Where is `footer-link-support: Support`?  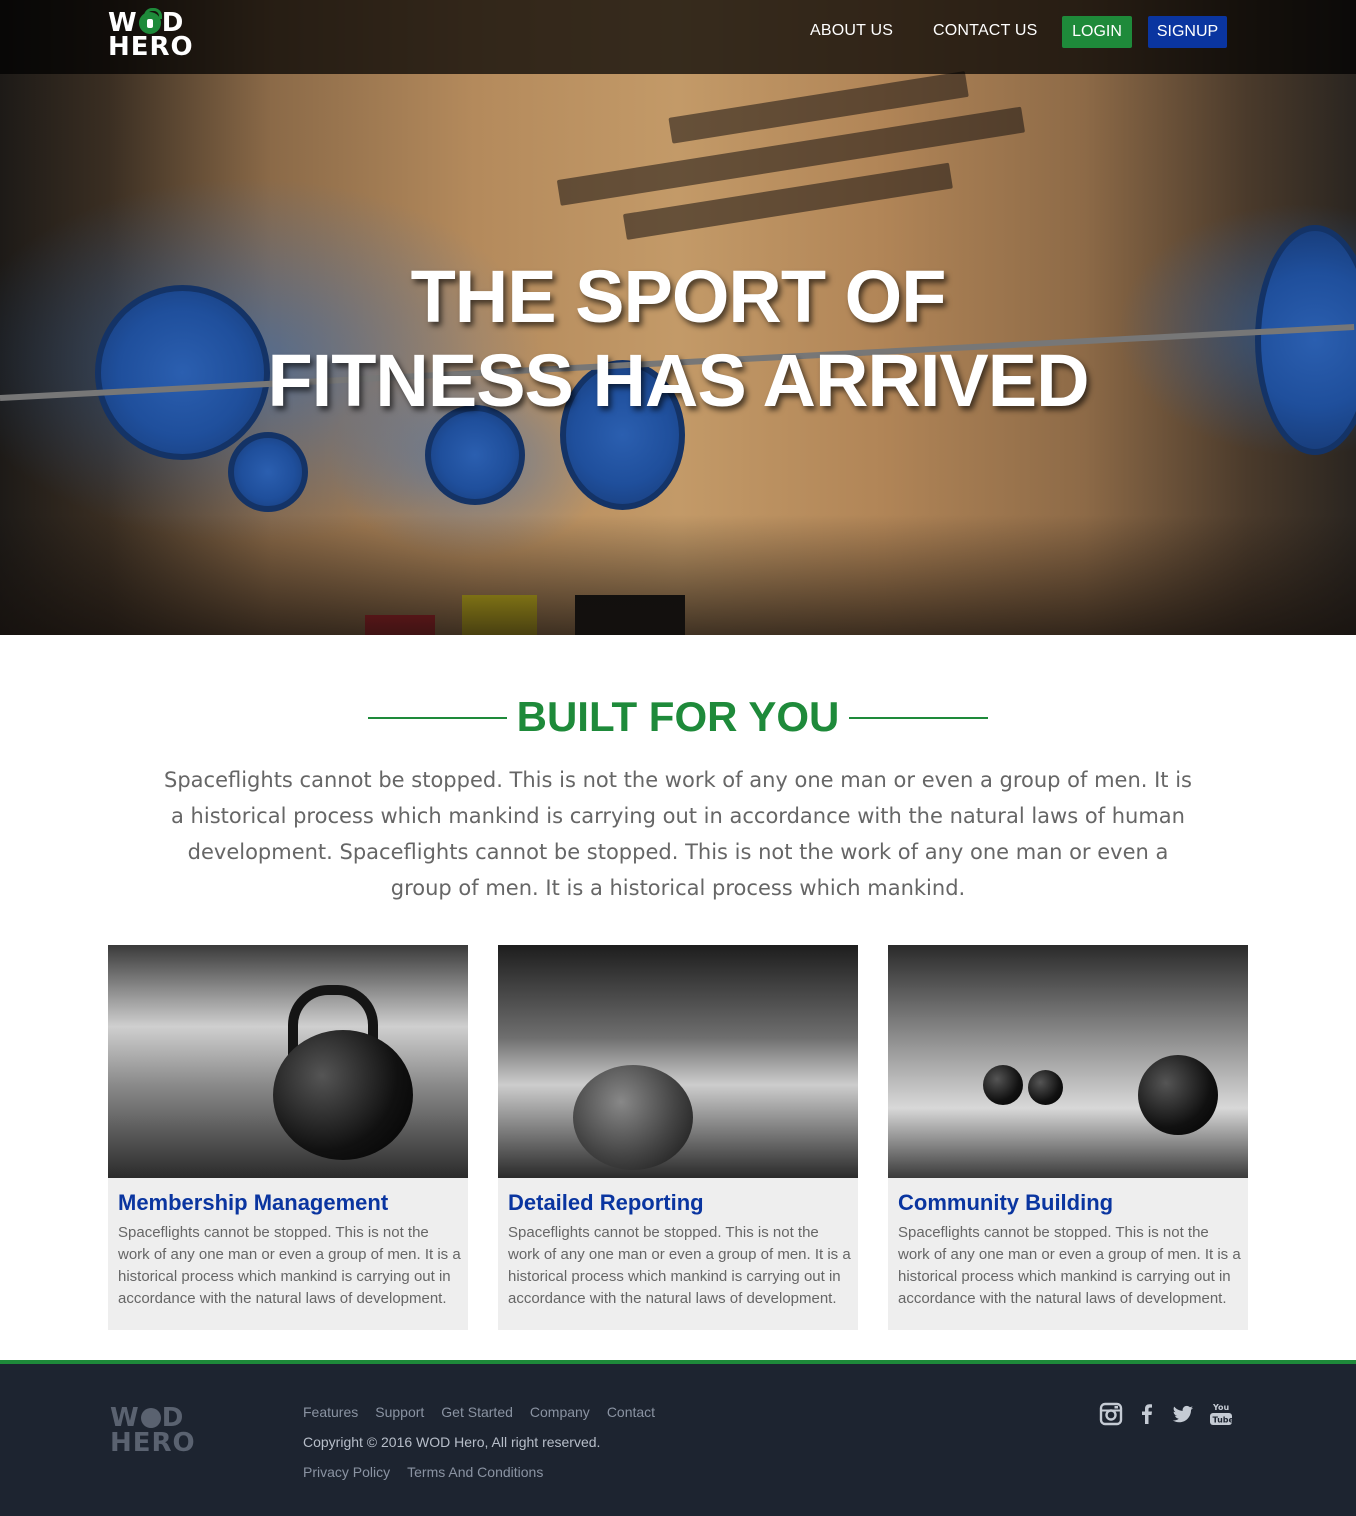
footer-link-support: Support is located at coordinates (399, 1412).